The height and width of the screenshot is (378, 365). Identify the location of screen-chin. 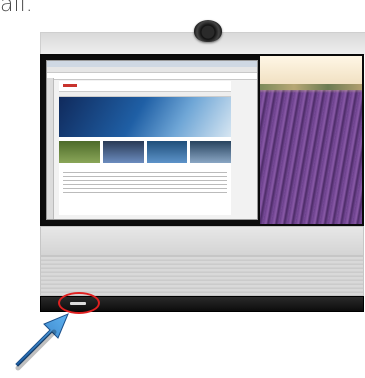
(202, 241).